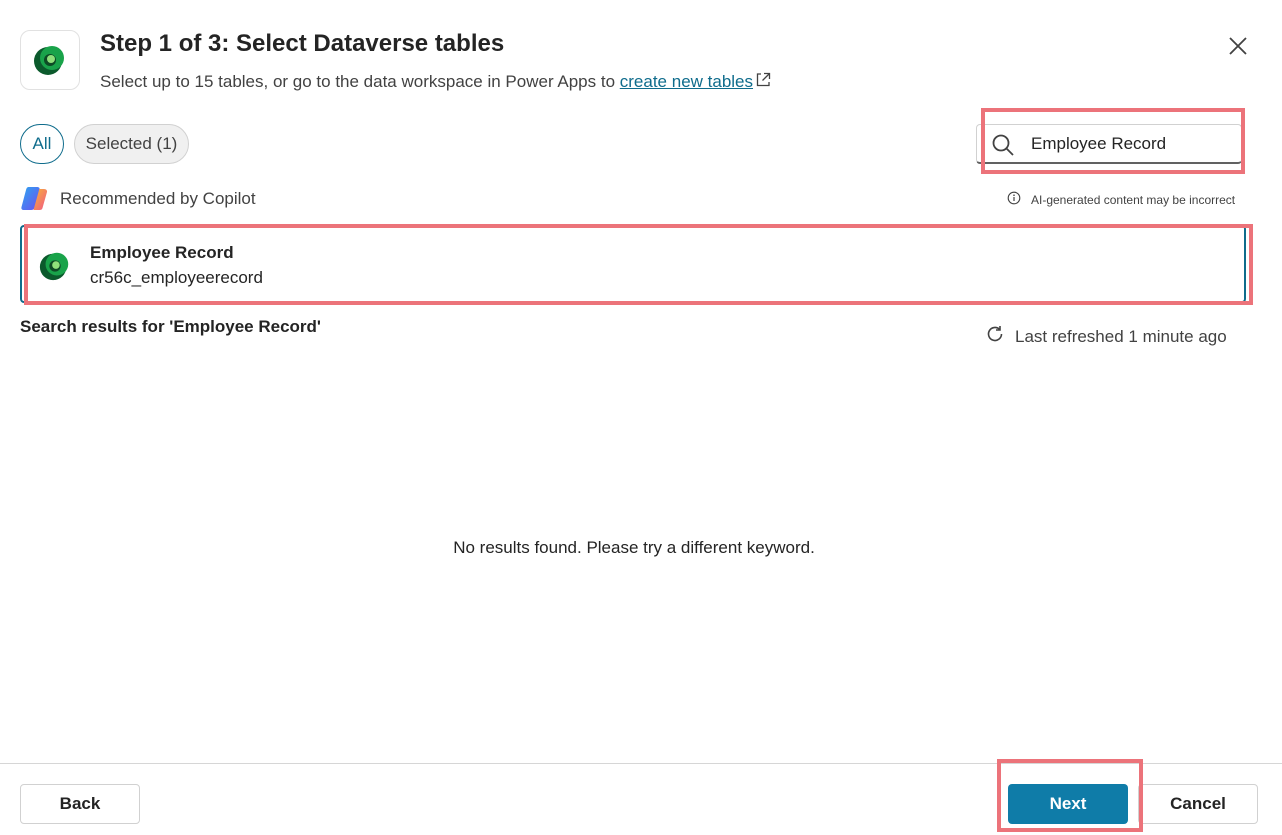 The image size is (1282, 835). Describe the element at coordinates (35, 201) in the screenshot. I see `copilot-icon` at that location.